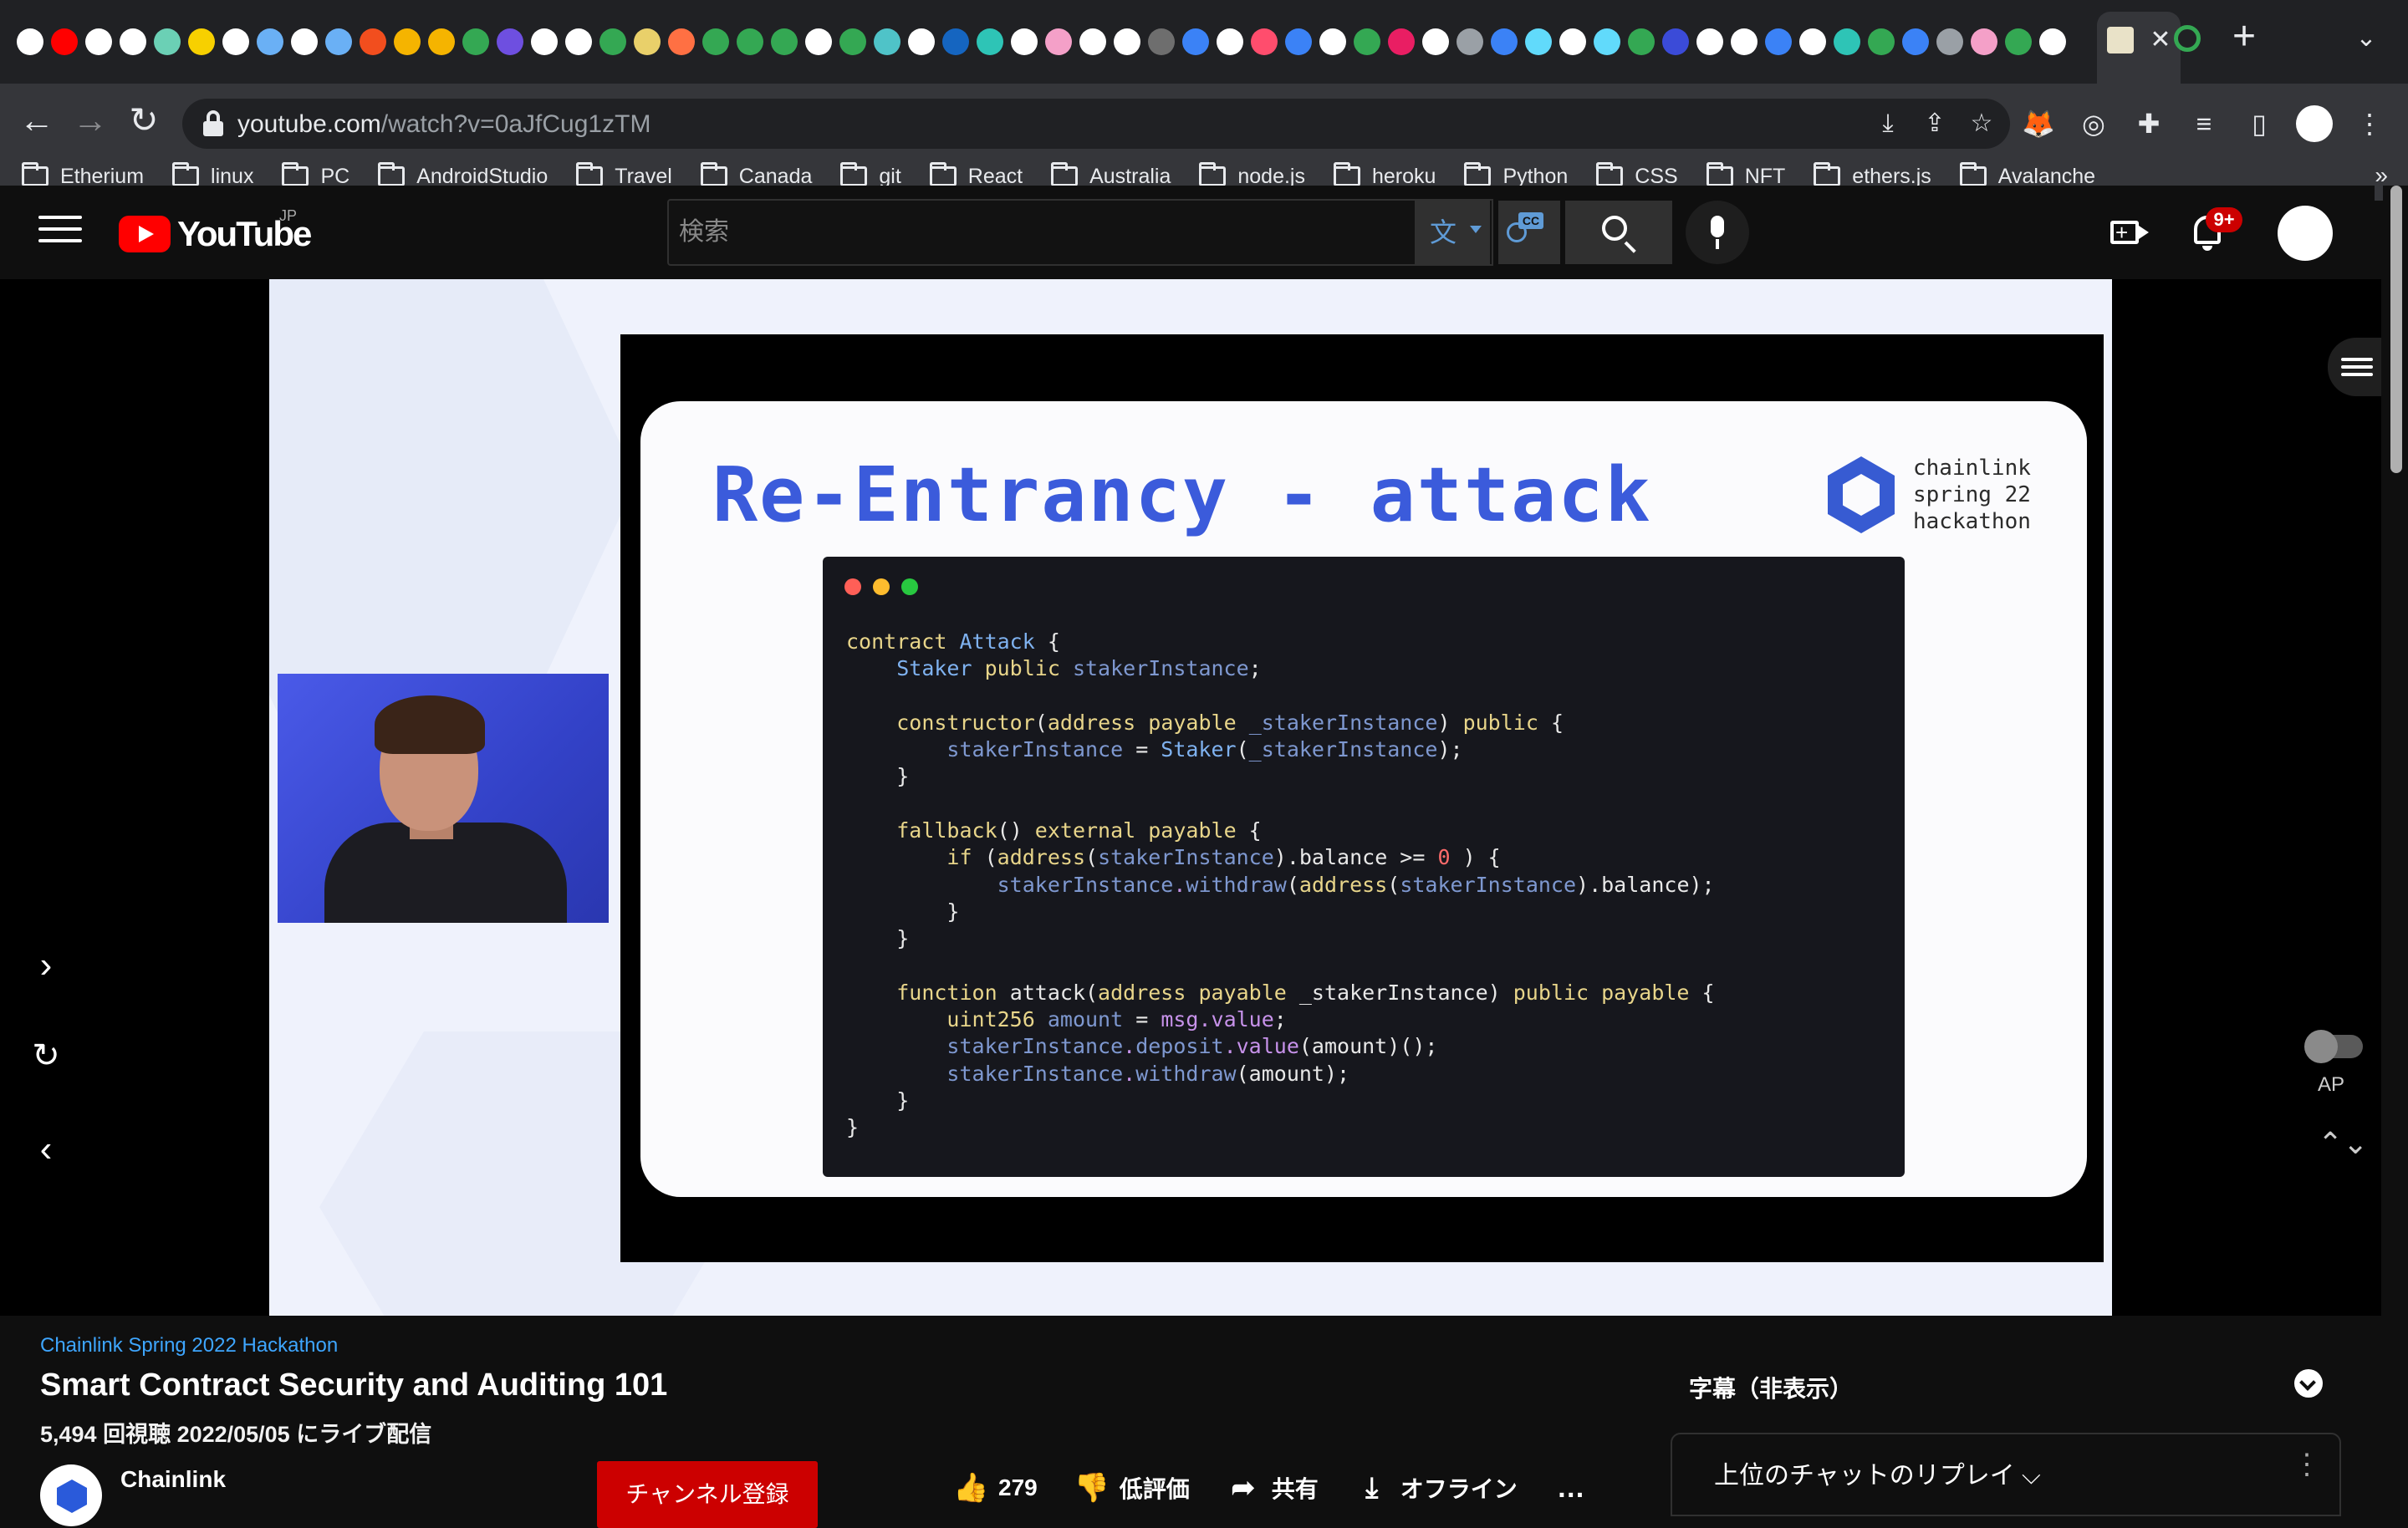 Image resolution: width=2408 pixels, height=1528 pixels. What do you see at coordinates (189, 1345) in the screenshot?
I see `series-link: Chainlink Spring 2022 Hackathon` at bounding box center [189, 1345].